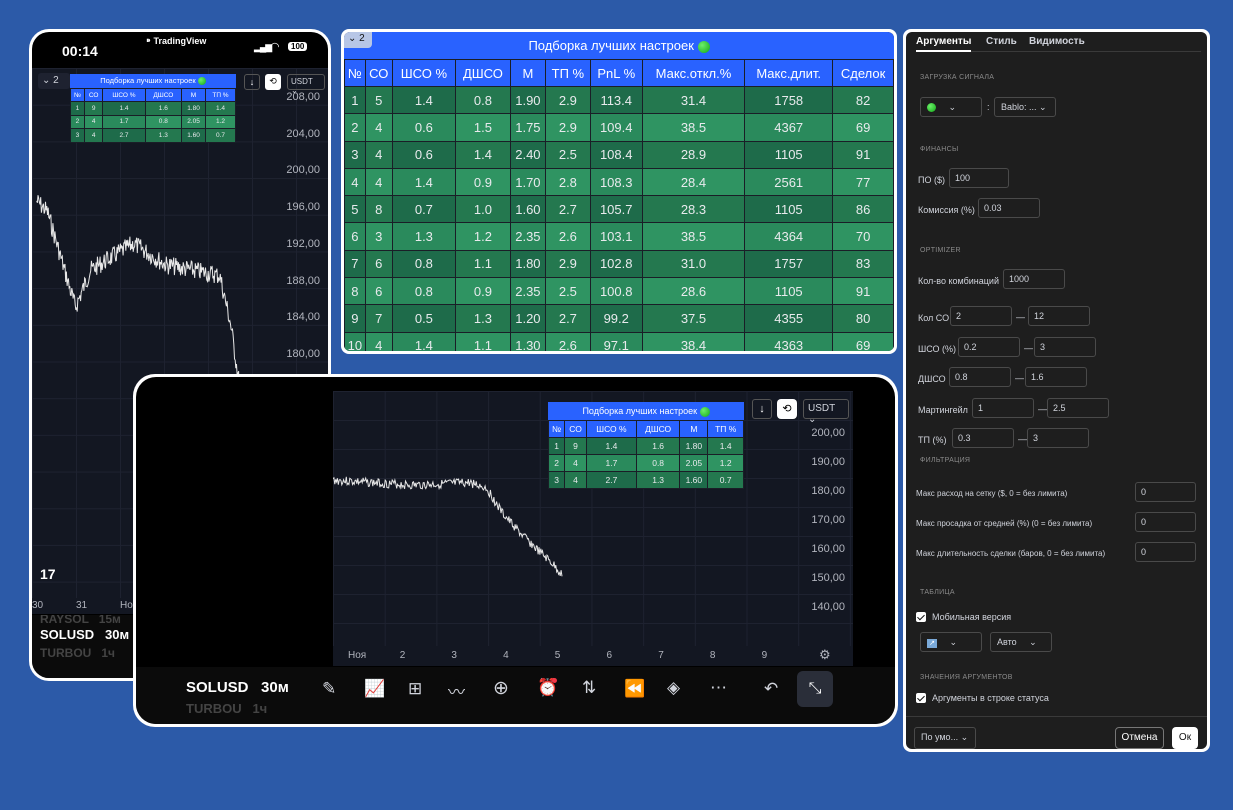 The image size is (1233, 810). What do you see at coordinates (693, 291) in the screenshot?
I see `table-cell: 28.6` at bounding box center [693, 291].